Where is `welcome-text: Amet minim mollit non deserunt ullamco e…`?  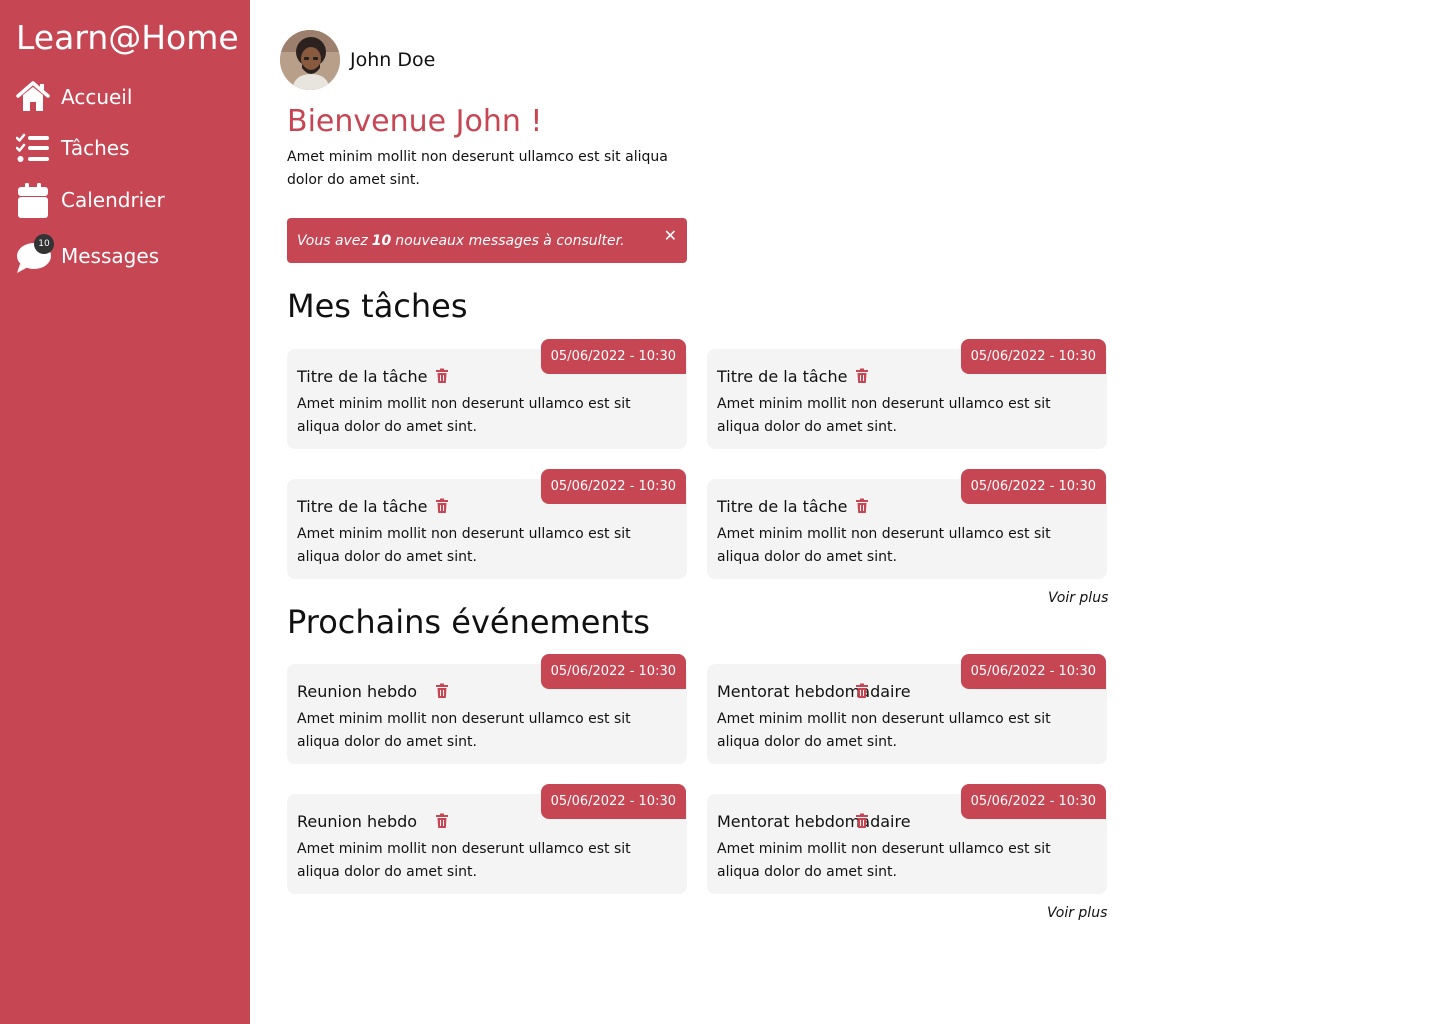
welcome-text: Amet minim mollit non deserunt ullamco e… is located at coordinates (477, 168).